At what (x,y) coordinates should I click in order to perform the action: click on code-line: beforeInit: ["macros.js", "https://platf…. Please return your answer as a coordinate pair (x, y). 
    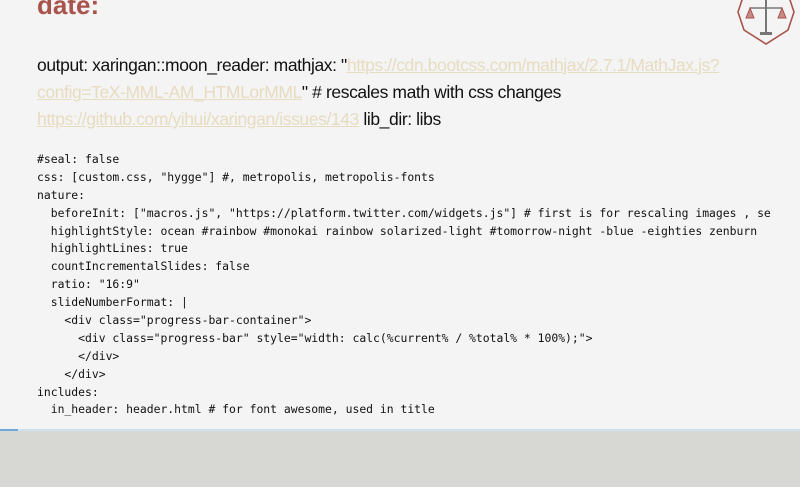
    Looking at the image, I should click on (404, 212).